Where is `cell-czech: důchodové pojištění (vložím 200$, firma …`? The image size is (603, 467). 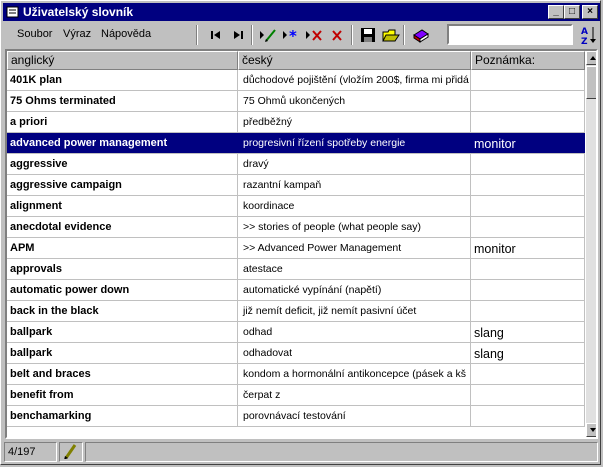 cell-czech: důchodové pojištění (vložím 200$, firma … is located at coordinates (354, 80).